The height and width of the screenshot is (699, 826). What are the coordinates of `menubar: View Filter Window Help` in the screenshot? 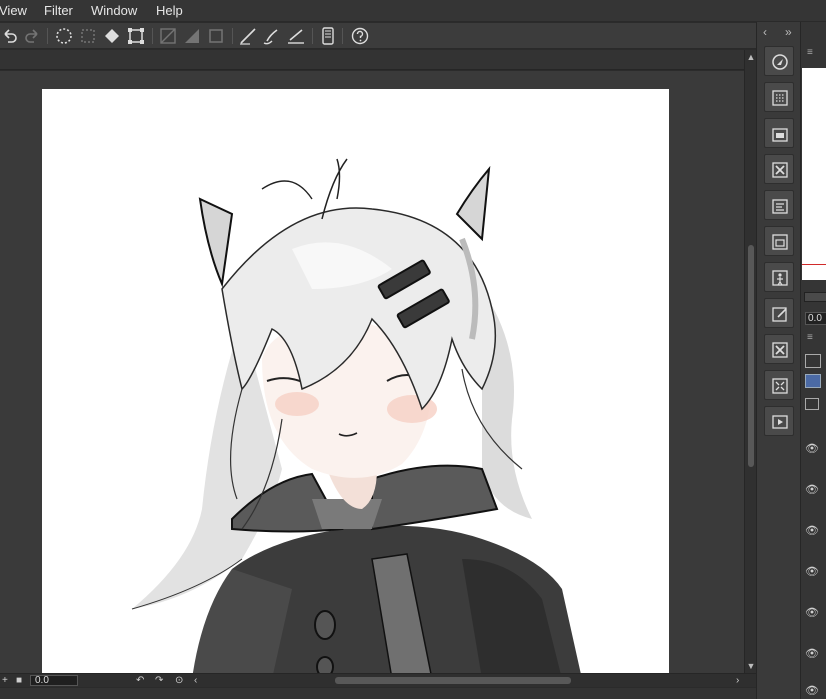 It's located at (413, 11).